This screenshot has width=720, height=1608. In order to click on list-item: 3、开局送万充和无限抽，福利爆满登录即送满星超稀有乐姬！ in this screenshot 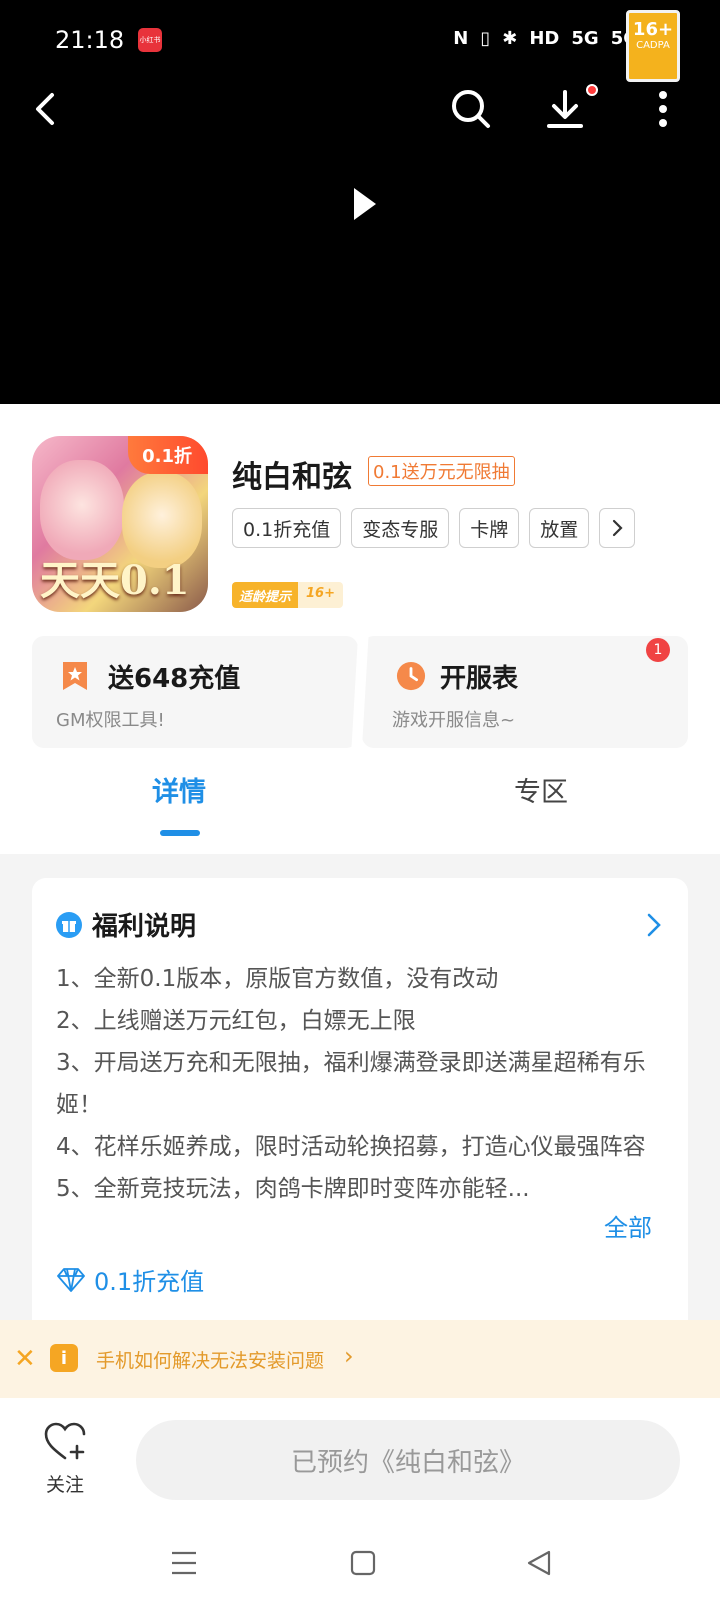, I will do `click(351, 1084)`.